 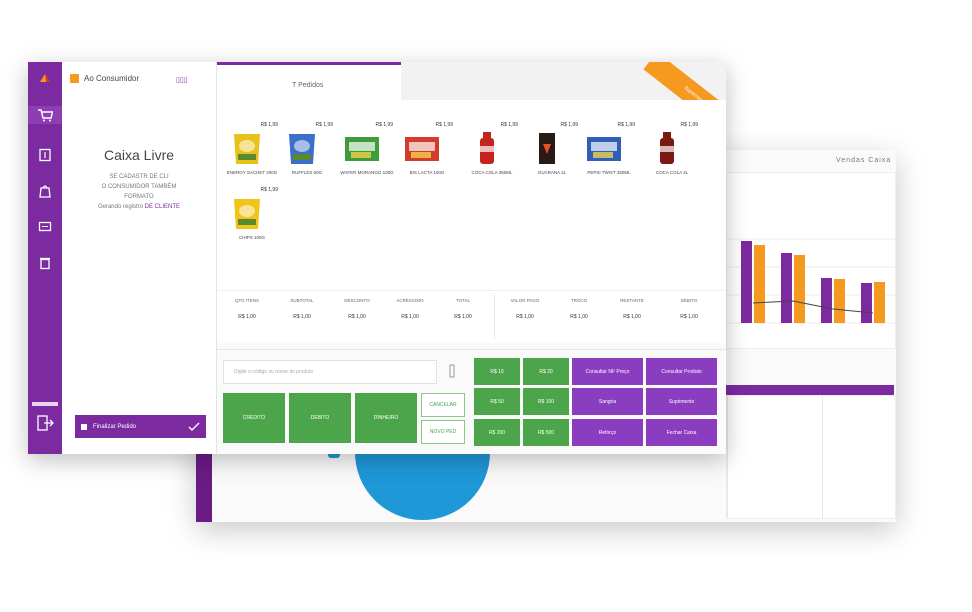 I want to click on dashboard-table-header, so click(x=810, y=390).